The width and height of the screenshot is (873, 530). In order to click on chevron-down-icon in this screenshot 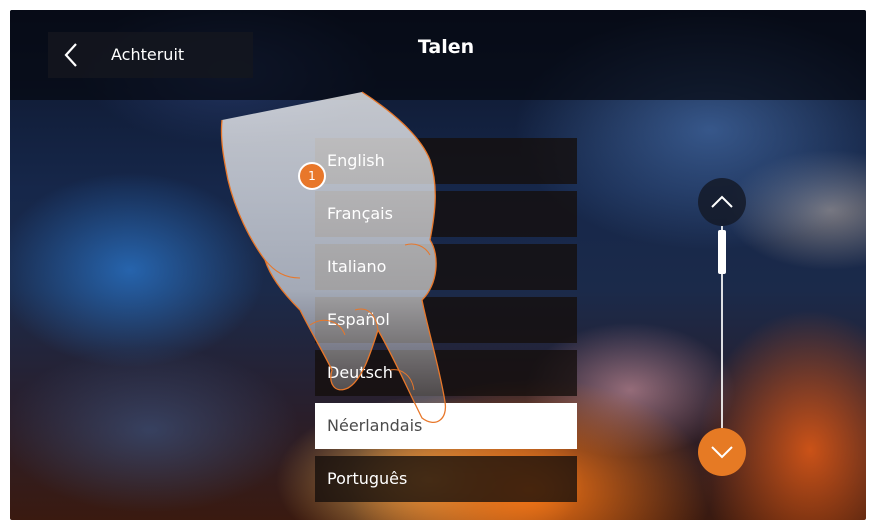, I will do `click(722, 452)`.